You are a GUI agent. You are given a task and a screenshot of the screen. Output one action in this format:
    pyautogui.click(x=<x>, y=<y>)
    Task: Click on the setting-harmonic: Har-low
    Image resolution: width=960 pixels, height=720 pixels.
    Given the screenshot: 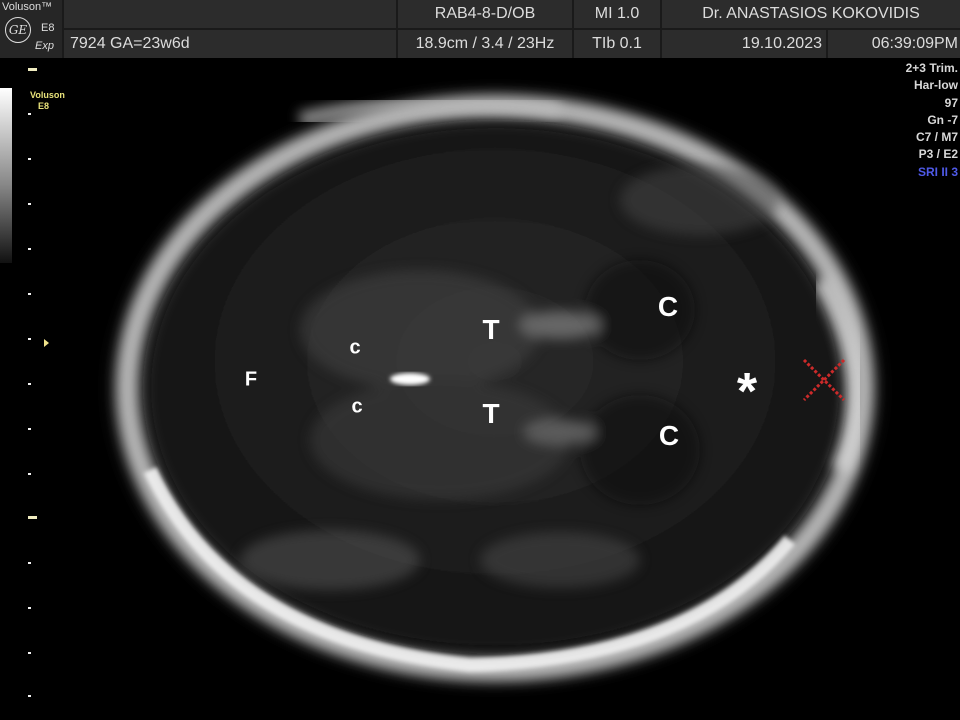 What is the action you would take?
    pyautogui.click(x=935, y=85)
    